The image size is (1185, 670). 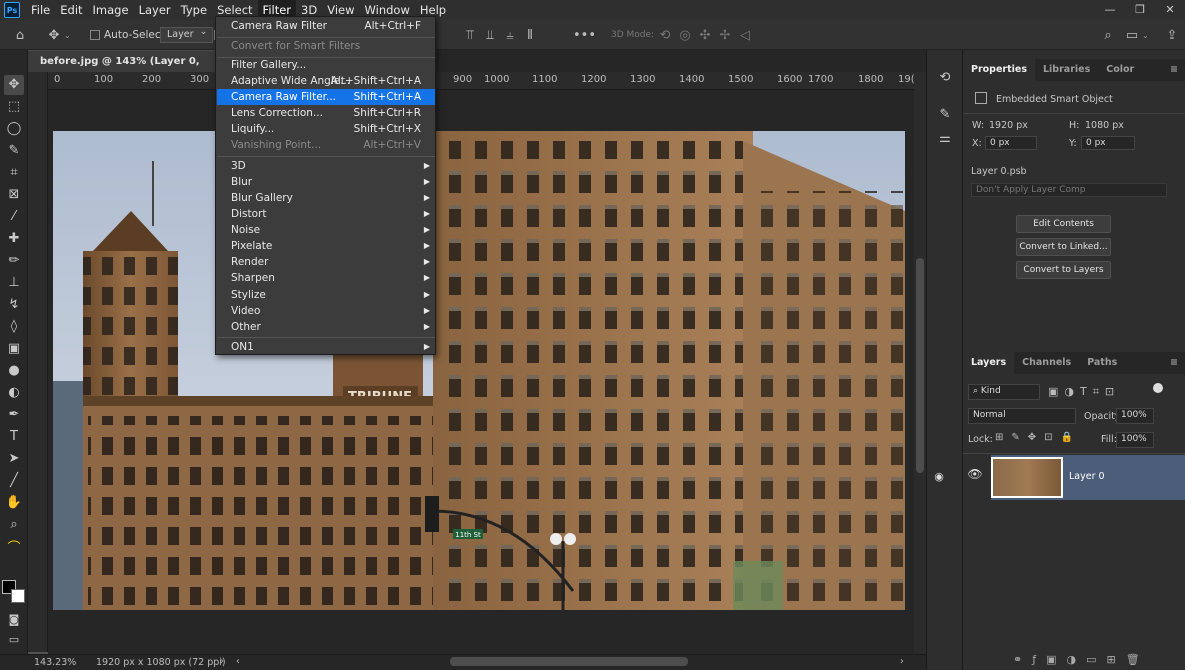 I want to click on align-bottom-icon: ⫨, so click(x=510, y=35).